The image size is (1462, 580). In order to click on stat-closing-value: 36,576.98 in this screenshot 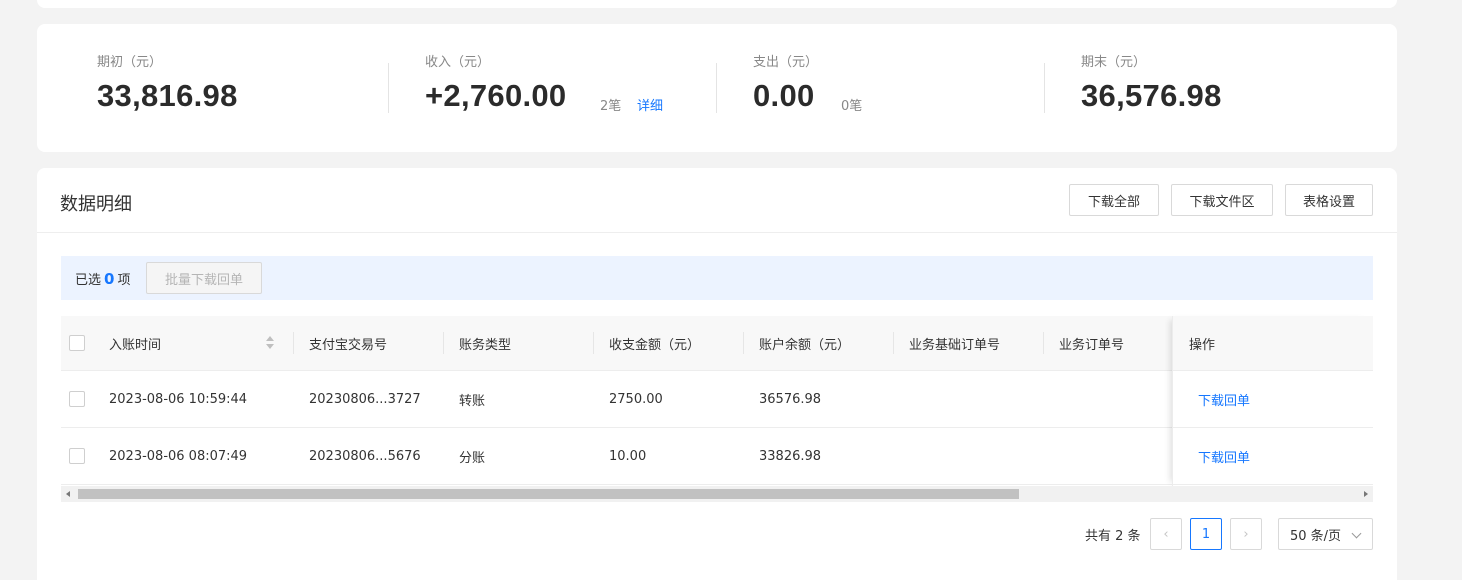, I will do `click(1151, 95)`.